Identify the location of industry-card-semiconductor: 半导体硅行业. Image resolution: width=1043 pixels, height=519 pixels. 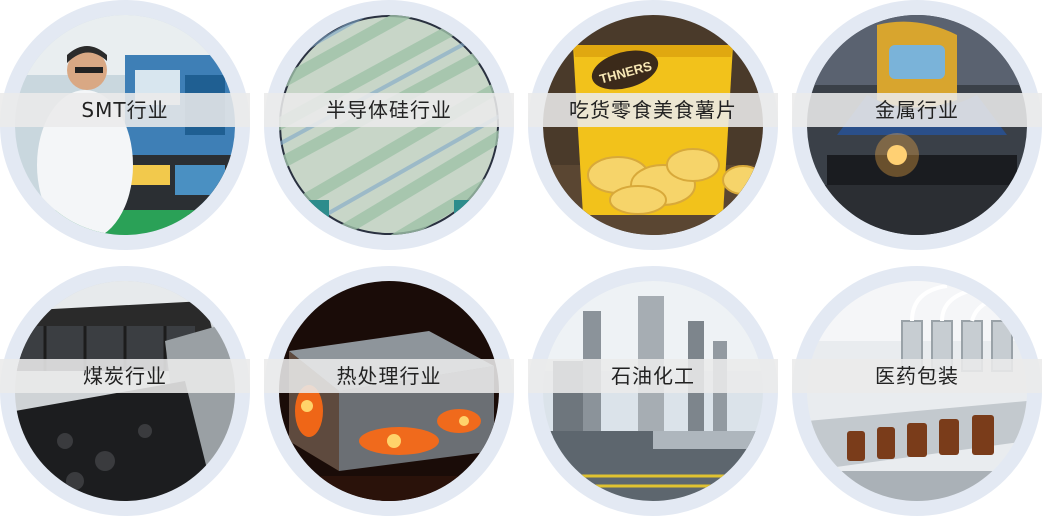
(389, 125).